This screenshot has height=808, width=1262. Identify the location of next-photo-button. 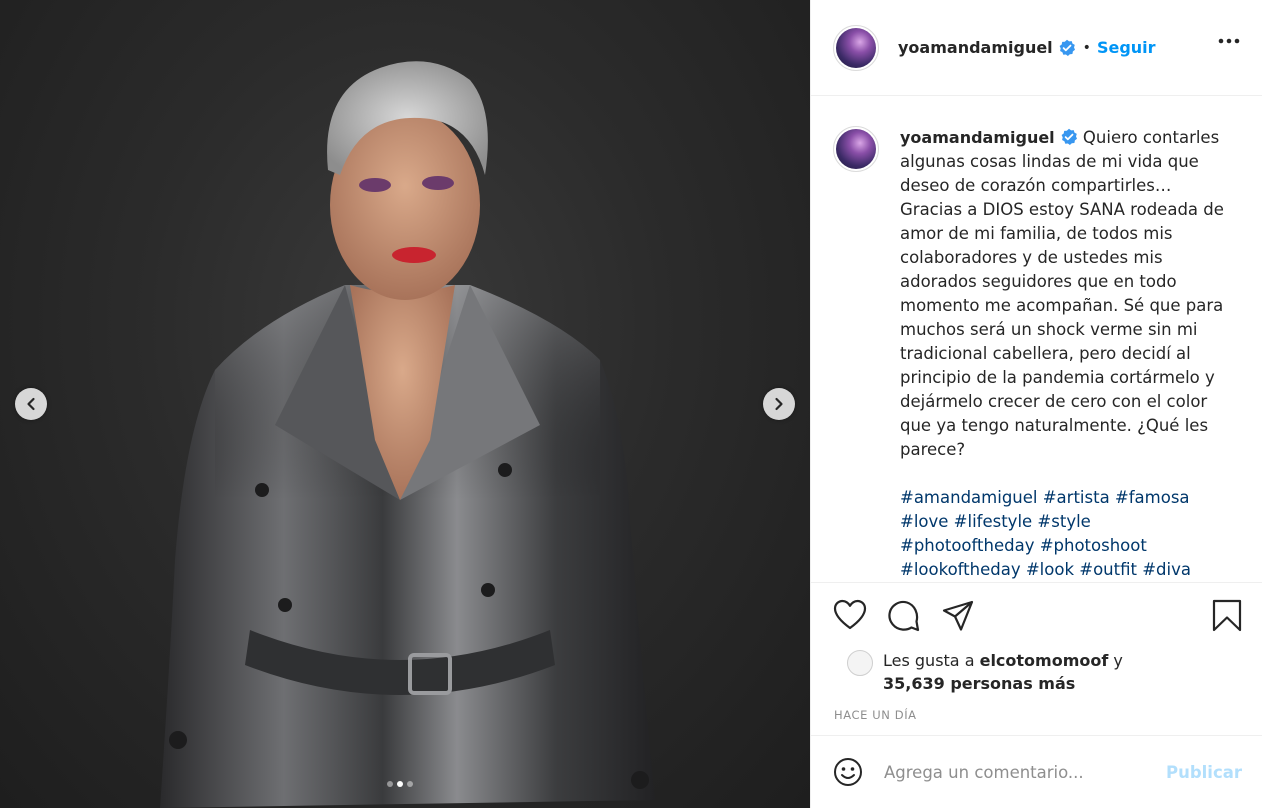
(779, 404).